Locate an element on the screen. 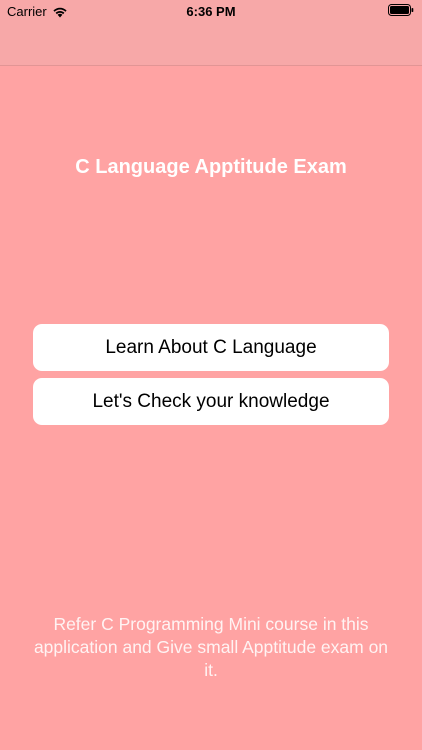 Image resolution: width=422 pixels, height=750 pixels. page-title: C Language Apptitude Exam is located at coordinates (211, 167).